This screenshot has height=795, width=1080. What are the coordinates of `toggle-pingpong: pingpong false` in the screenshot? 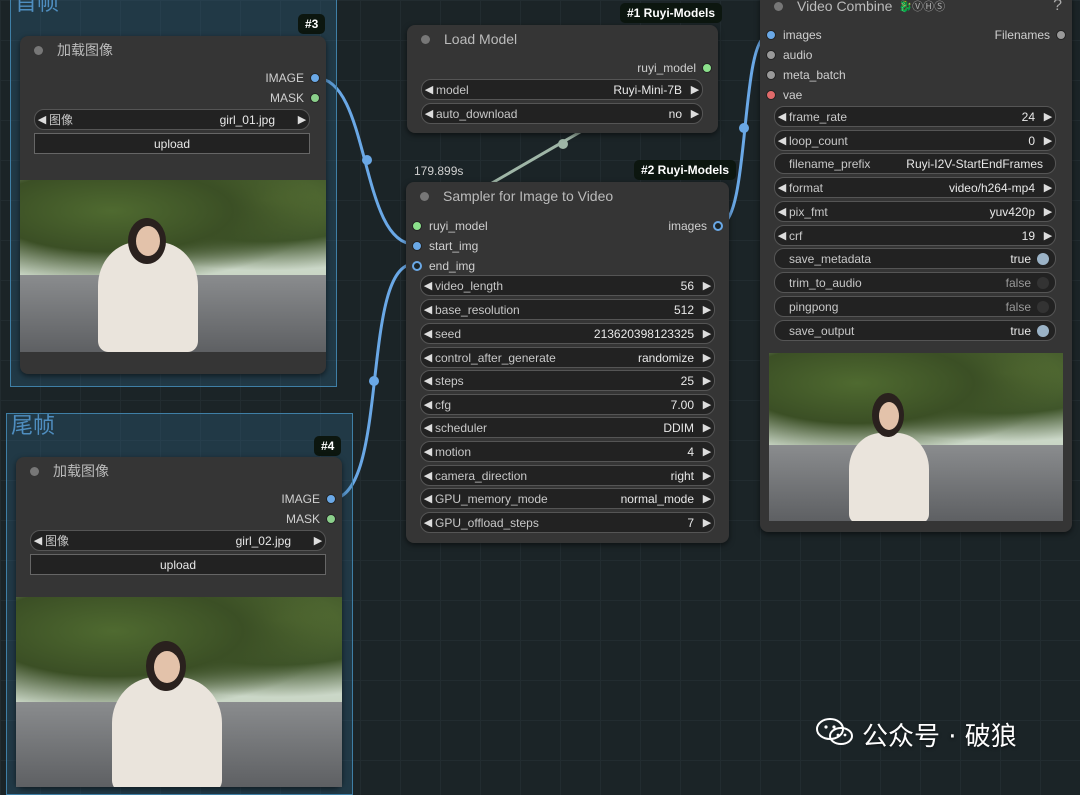 It's located at (915, 306).